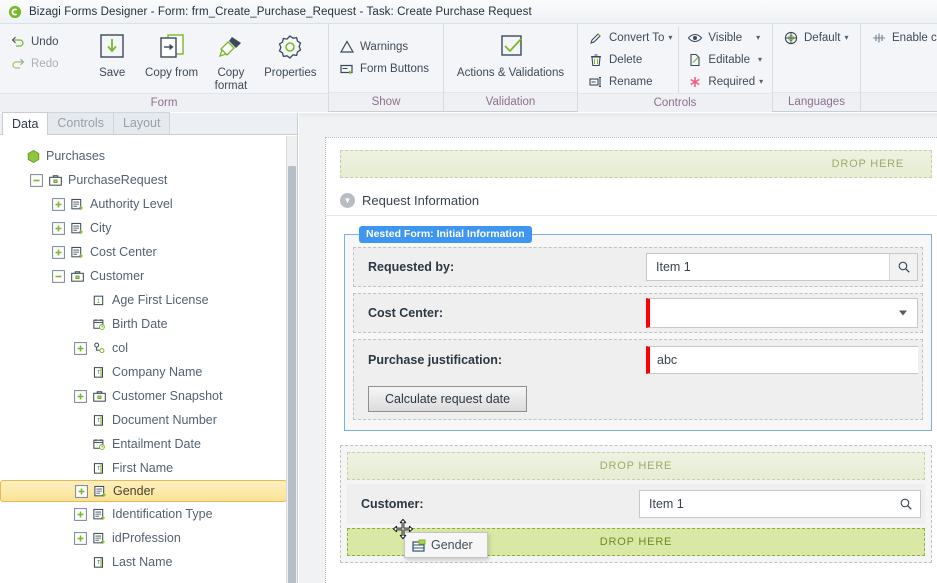 The height and width of the screenshot is (583, 937). What do you see at coordinates (148, 562) in the screenshot?
I see `tree-item-last-name: T Last Name` at bounding box center [148, 562].